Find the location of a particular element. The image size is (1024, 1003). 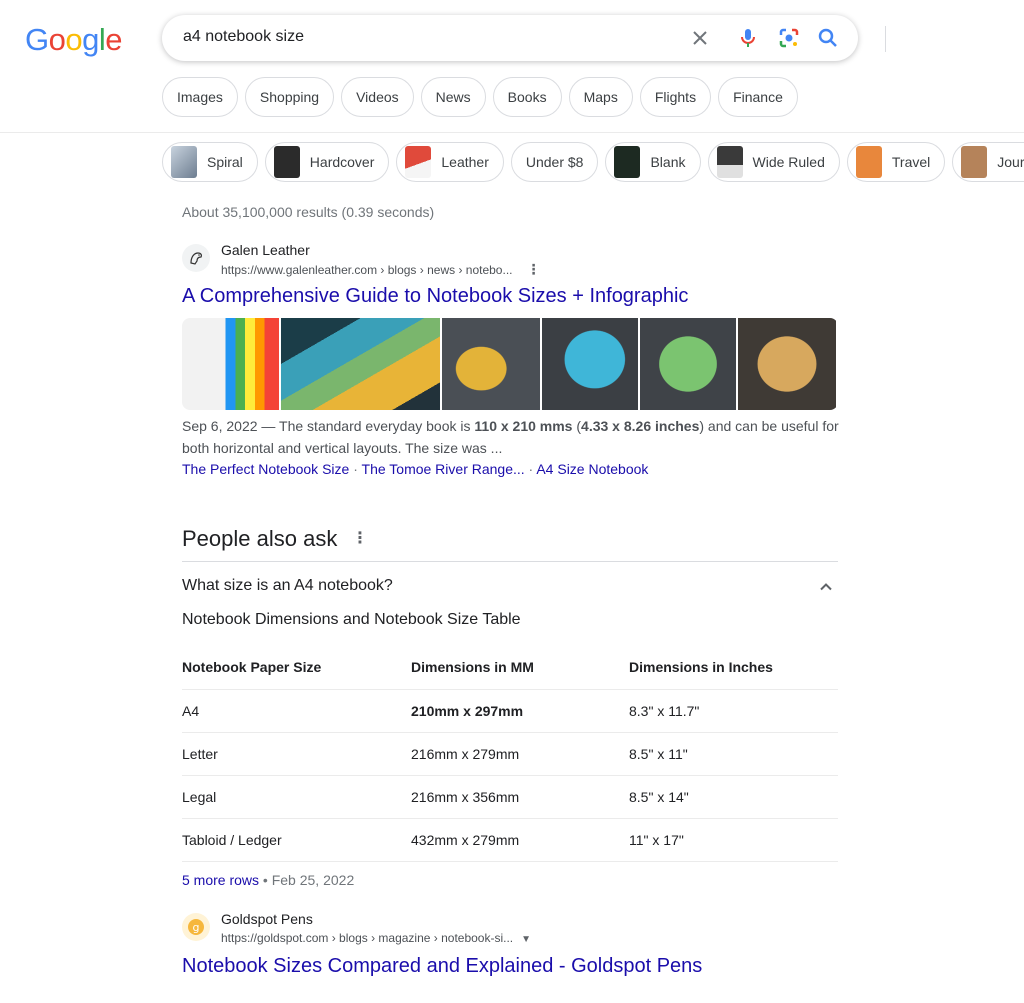

result-stats: About 35,100,000 results (0.39 seconds) is located at coordinates (308, 212).